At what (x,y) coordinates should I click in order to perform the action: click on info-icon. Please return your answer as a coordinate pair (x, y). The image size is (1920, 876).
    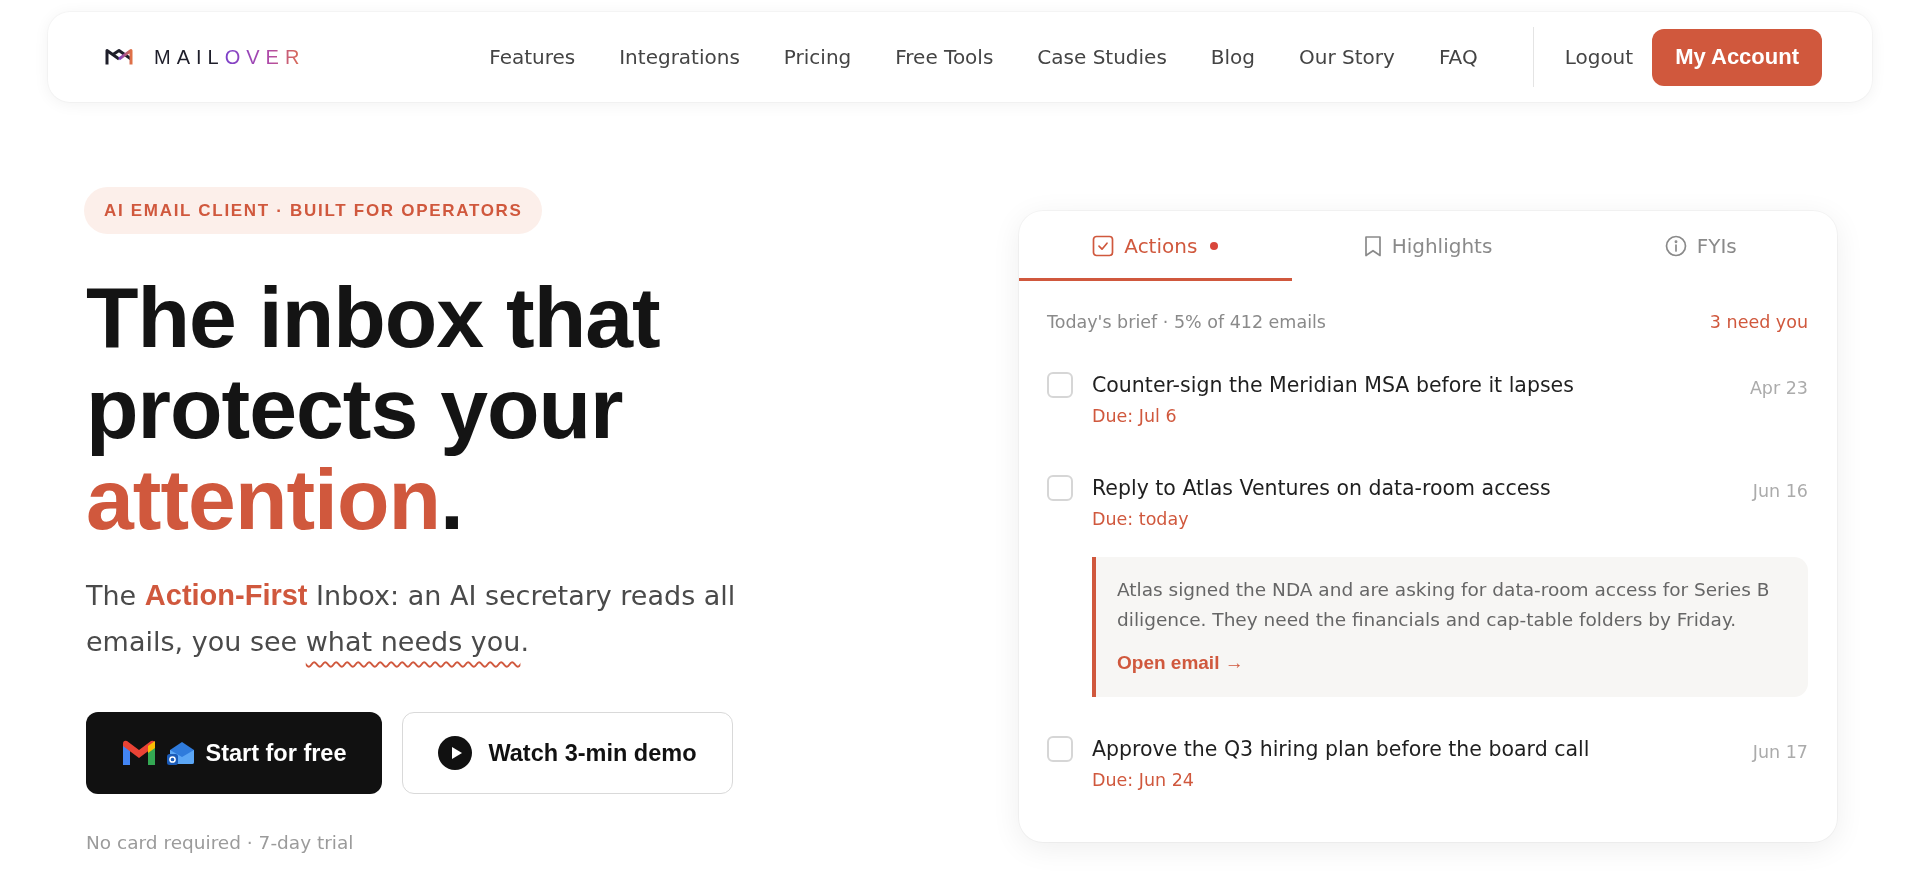
    Looking at the image, I should click on (1675, 246).